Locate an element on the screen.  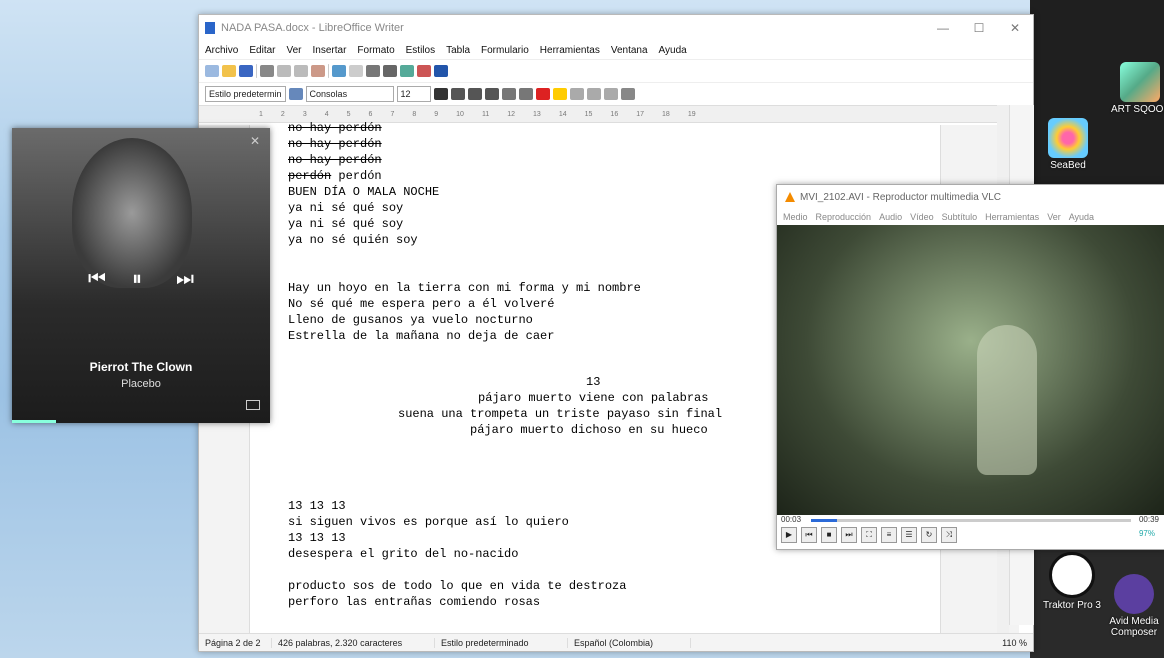
vlc-menu-ver: Ver is located at coordinates (1054, 217).